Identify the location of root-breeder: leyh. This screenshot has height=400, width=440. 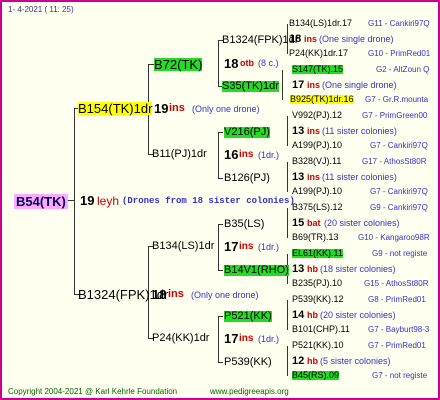
(108, 201).